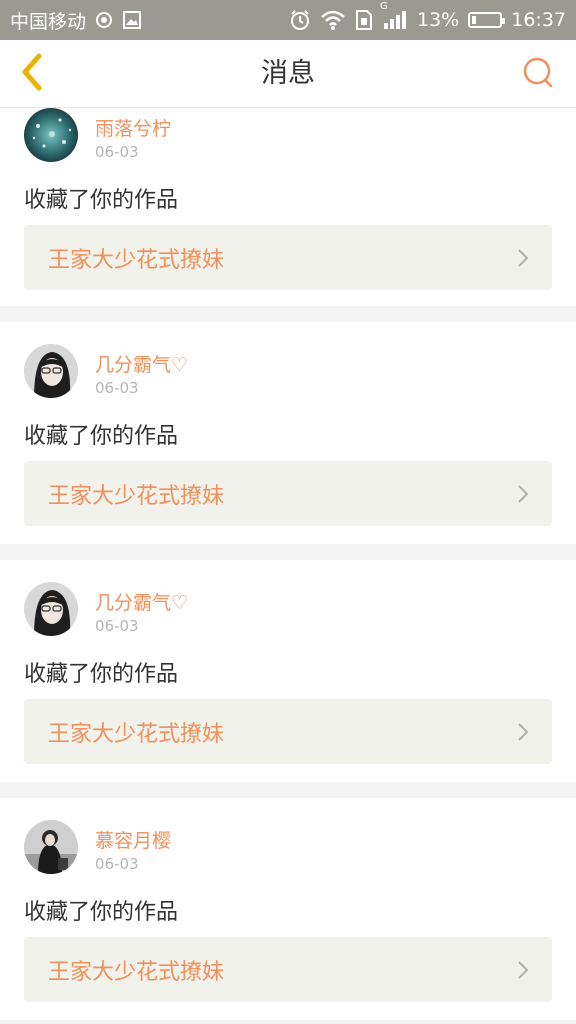  I want to click on sim-icon, so click(364, 20).